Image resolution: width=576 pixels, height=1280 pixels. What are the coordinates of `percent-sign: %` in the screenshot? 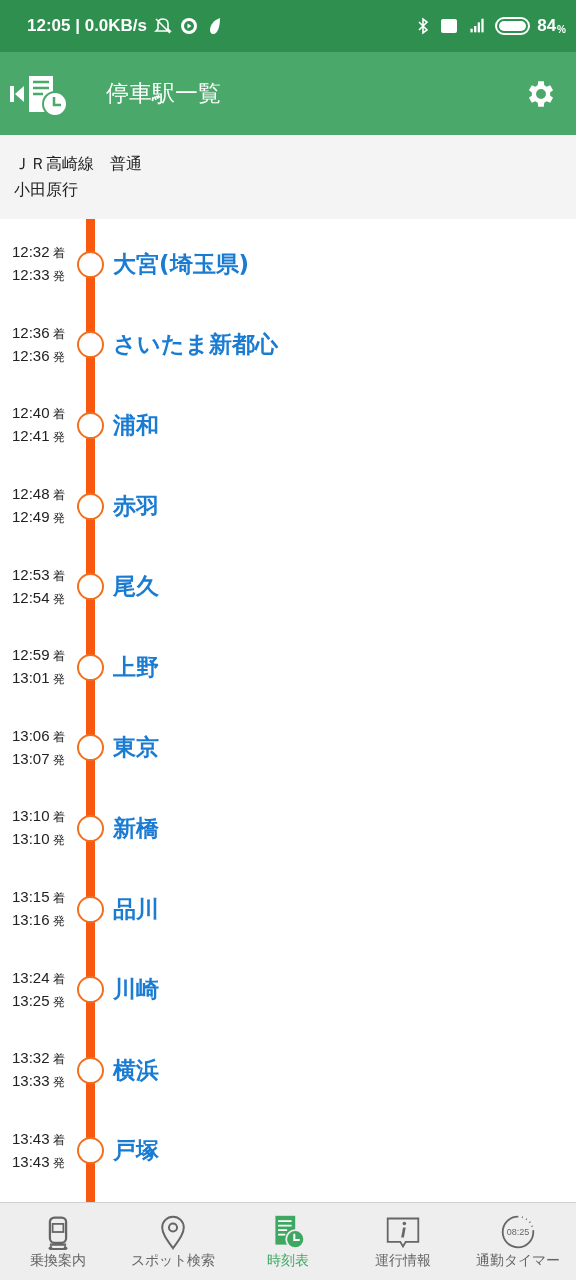 It's located at (561, 29).